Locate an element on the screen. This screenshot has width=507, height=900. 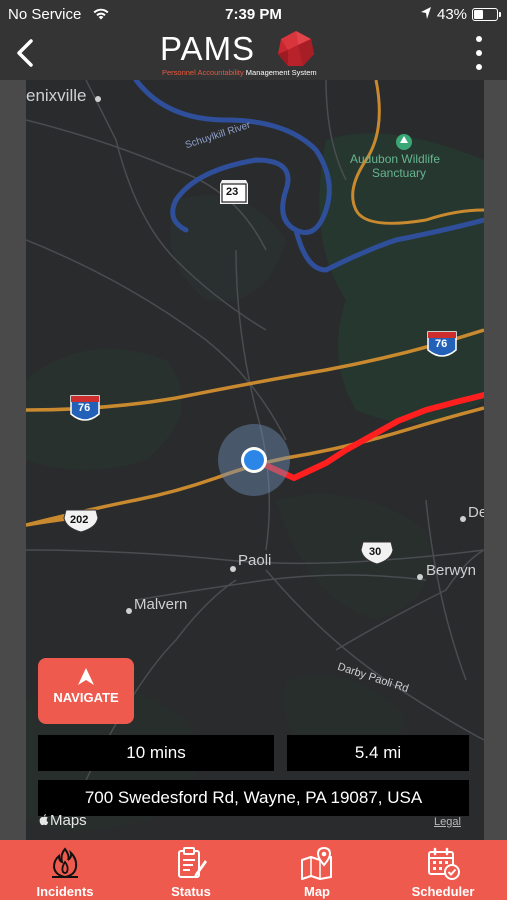
location-arrow-icon is located at coordinates (426, 13).